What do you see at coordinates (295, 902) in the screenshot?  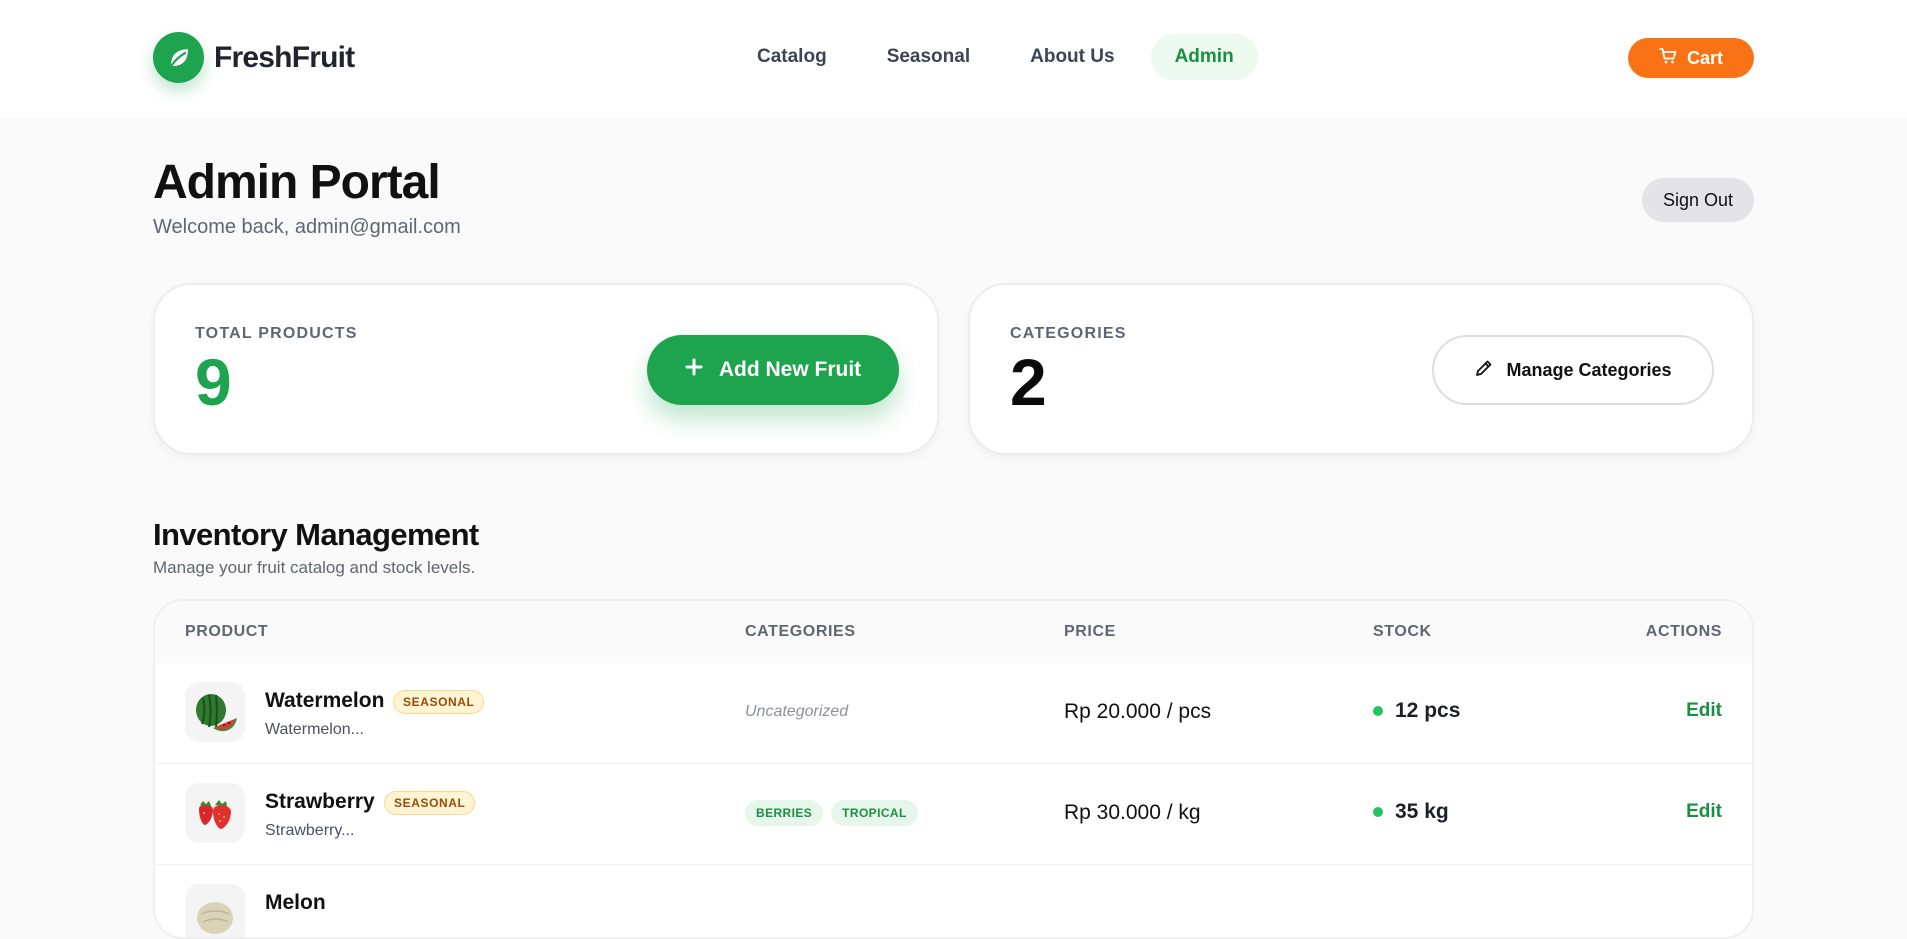 I see `product-name: Melon` at bounding box center [295, 902].